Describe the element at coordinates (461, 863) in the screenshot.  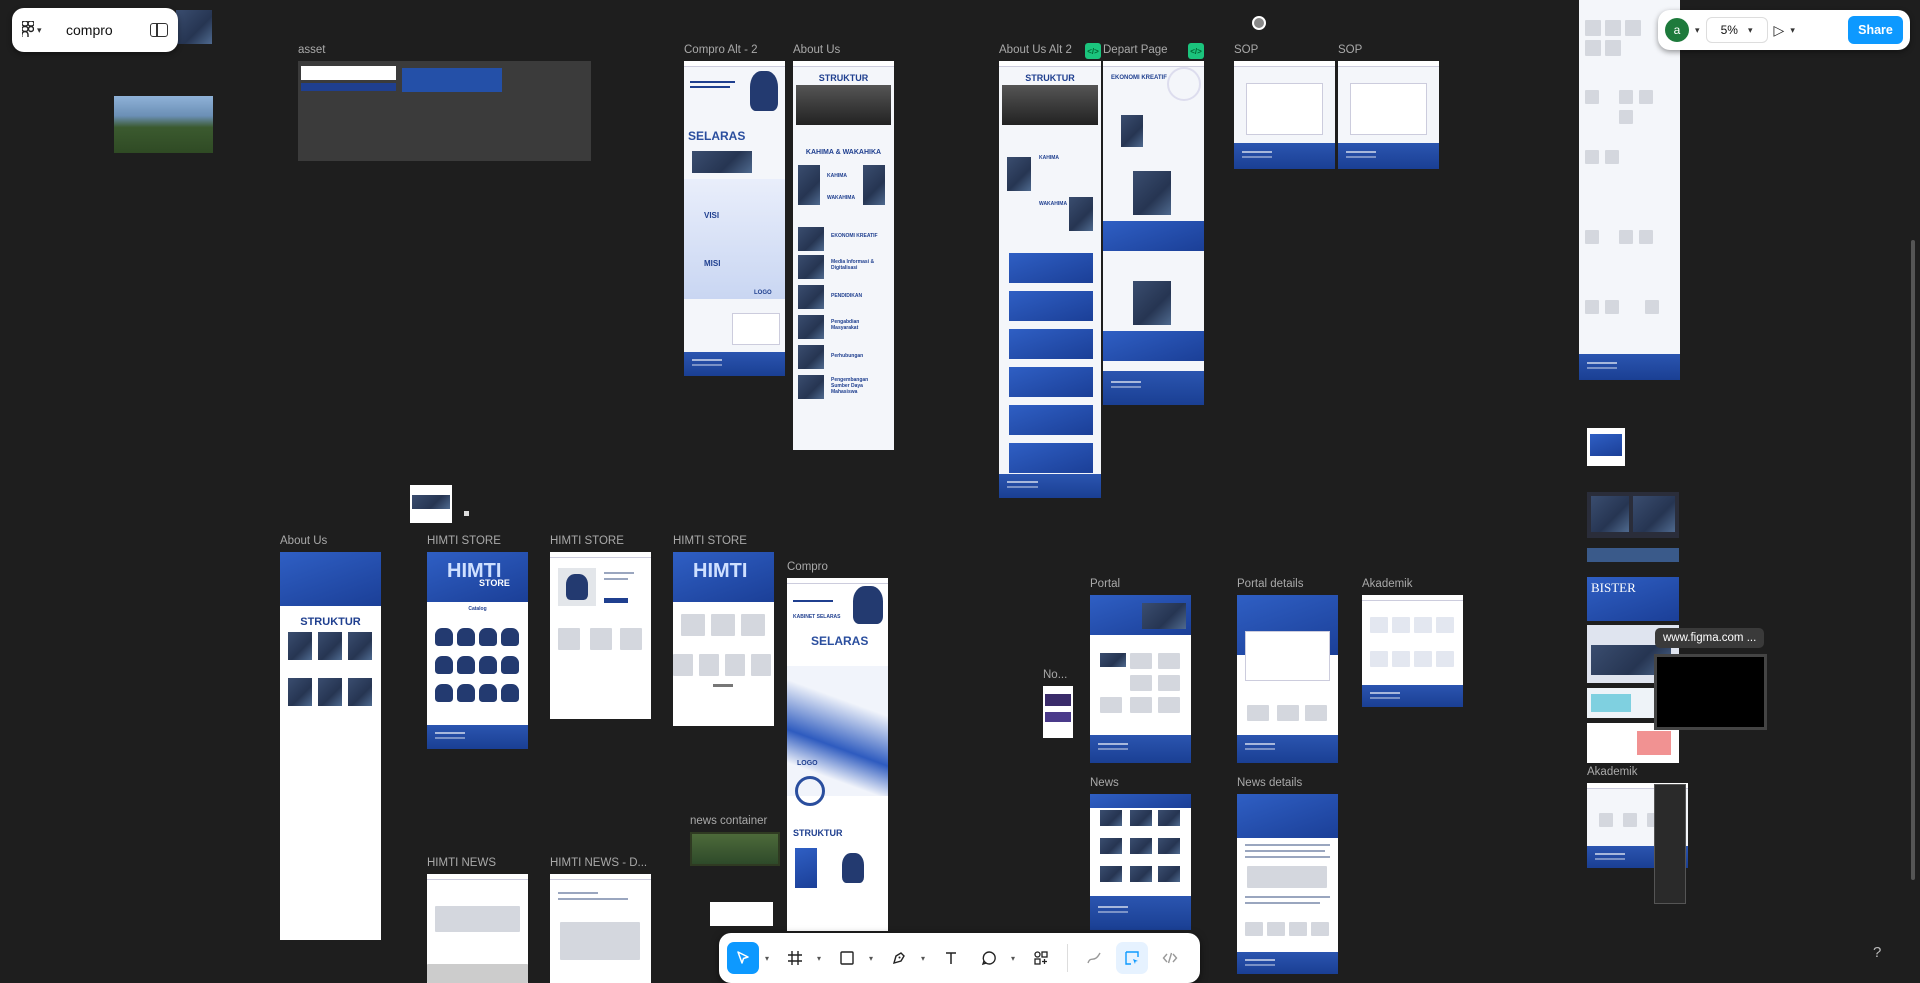
I see `frame-label-himti-news: HIMTI NEWS` at that location.